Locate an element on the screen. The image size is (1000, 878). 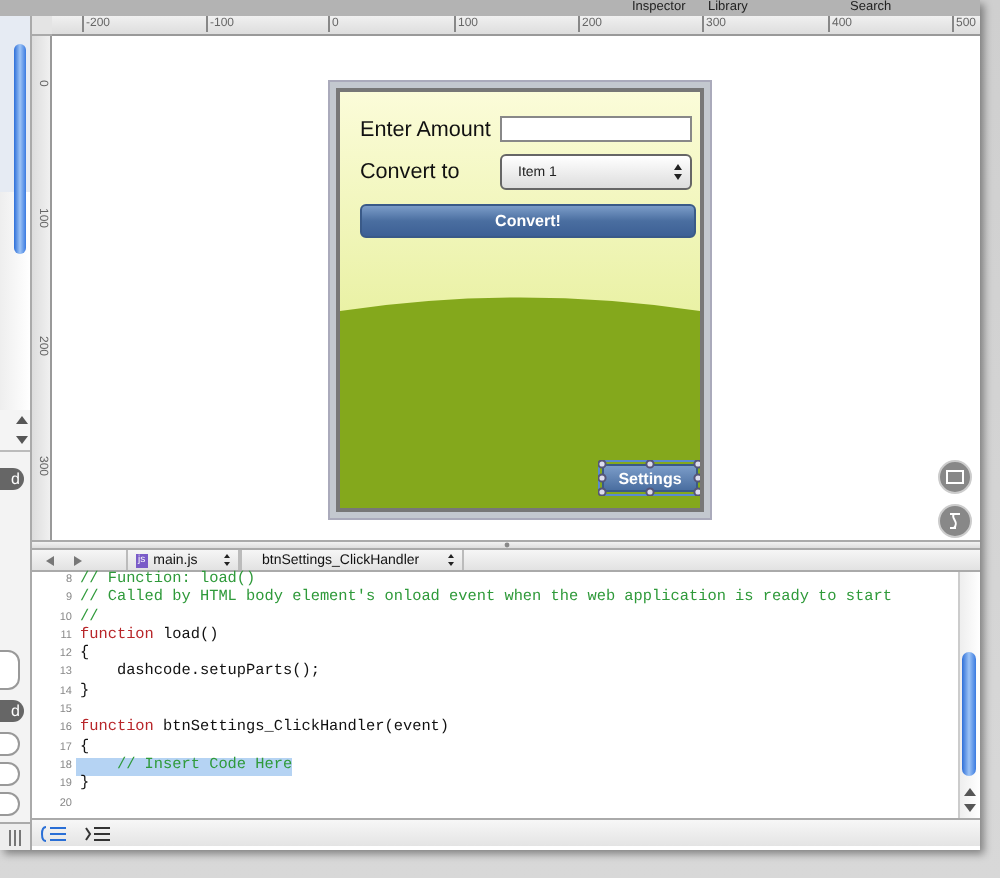
flip-icon is located at coordinates (955, 521).